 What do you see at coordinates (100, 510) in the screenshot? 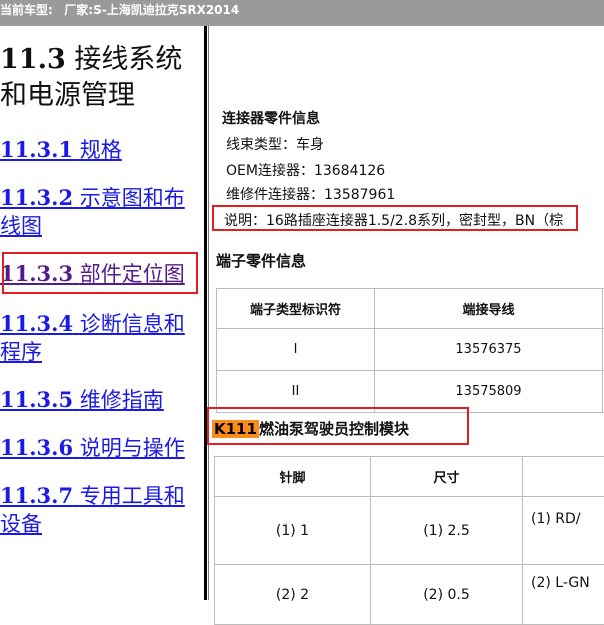
I see `toc-link-special-tools: 11.3.7 专用工具和 设备` at bounding box center [100, 510].